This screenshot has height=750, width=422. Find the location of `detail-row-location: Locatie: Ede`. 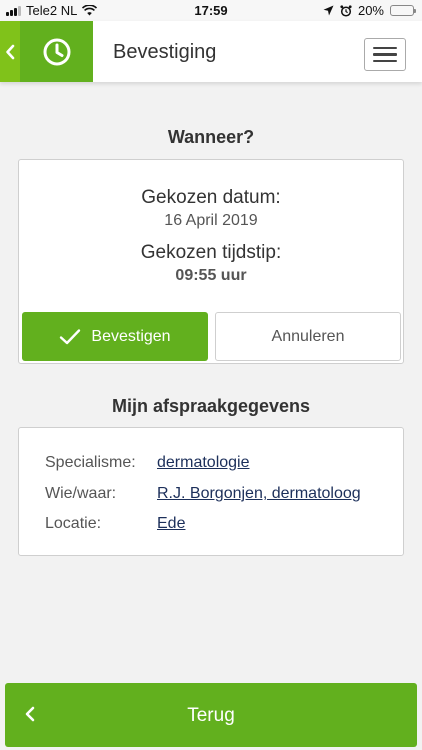

detail-row-location: Locatie: Ede is located at coordinates (115, 524).